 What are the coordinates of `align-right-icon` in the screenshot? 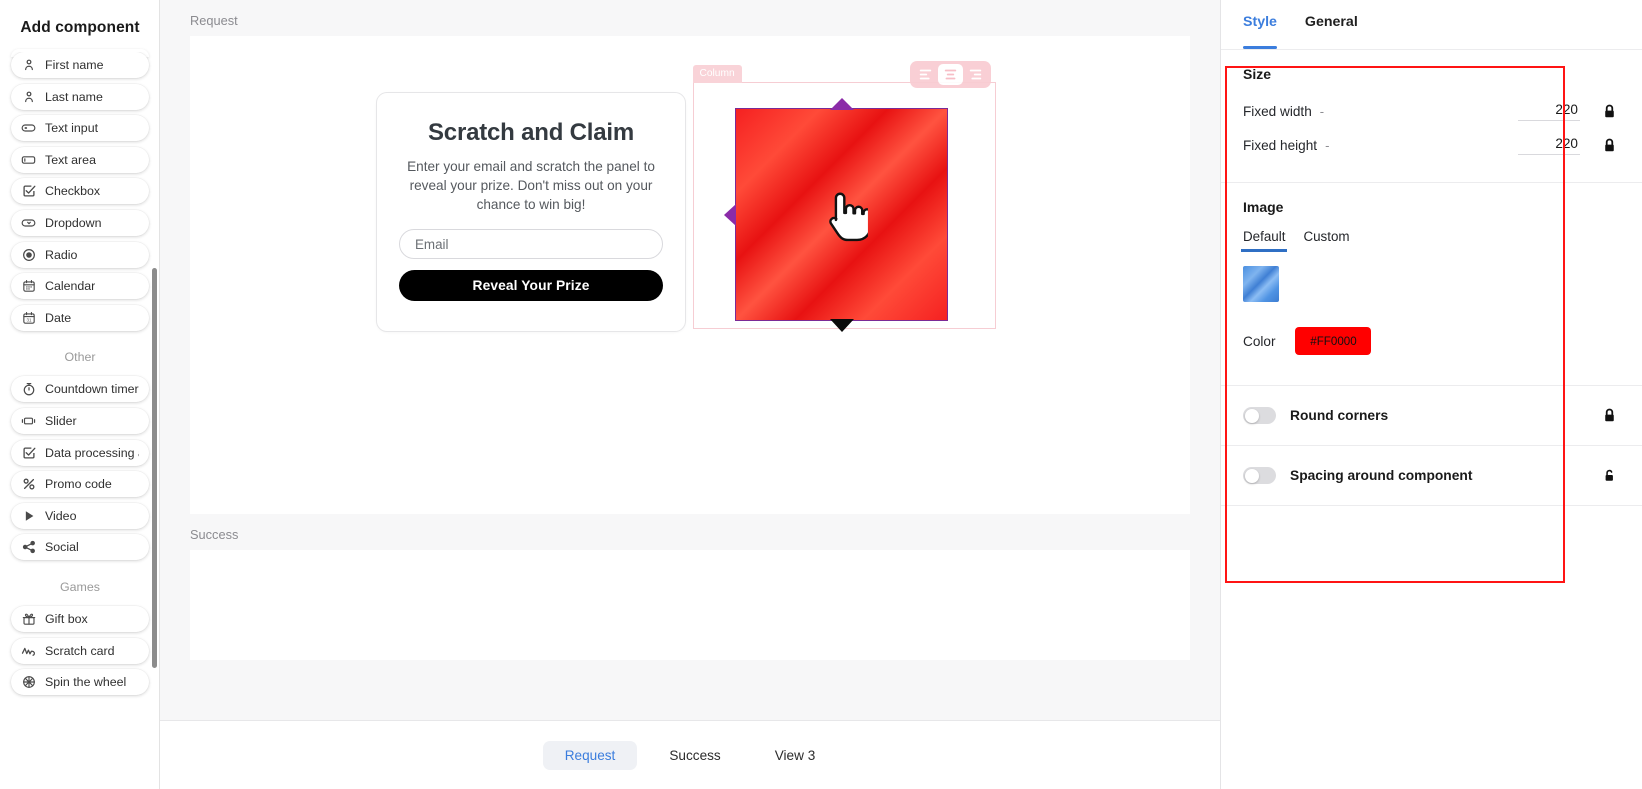 It's located at (975, 74).